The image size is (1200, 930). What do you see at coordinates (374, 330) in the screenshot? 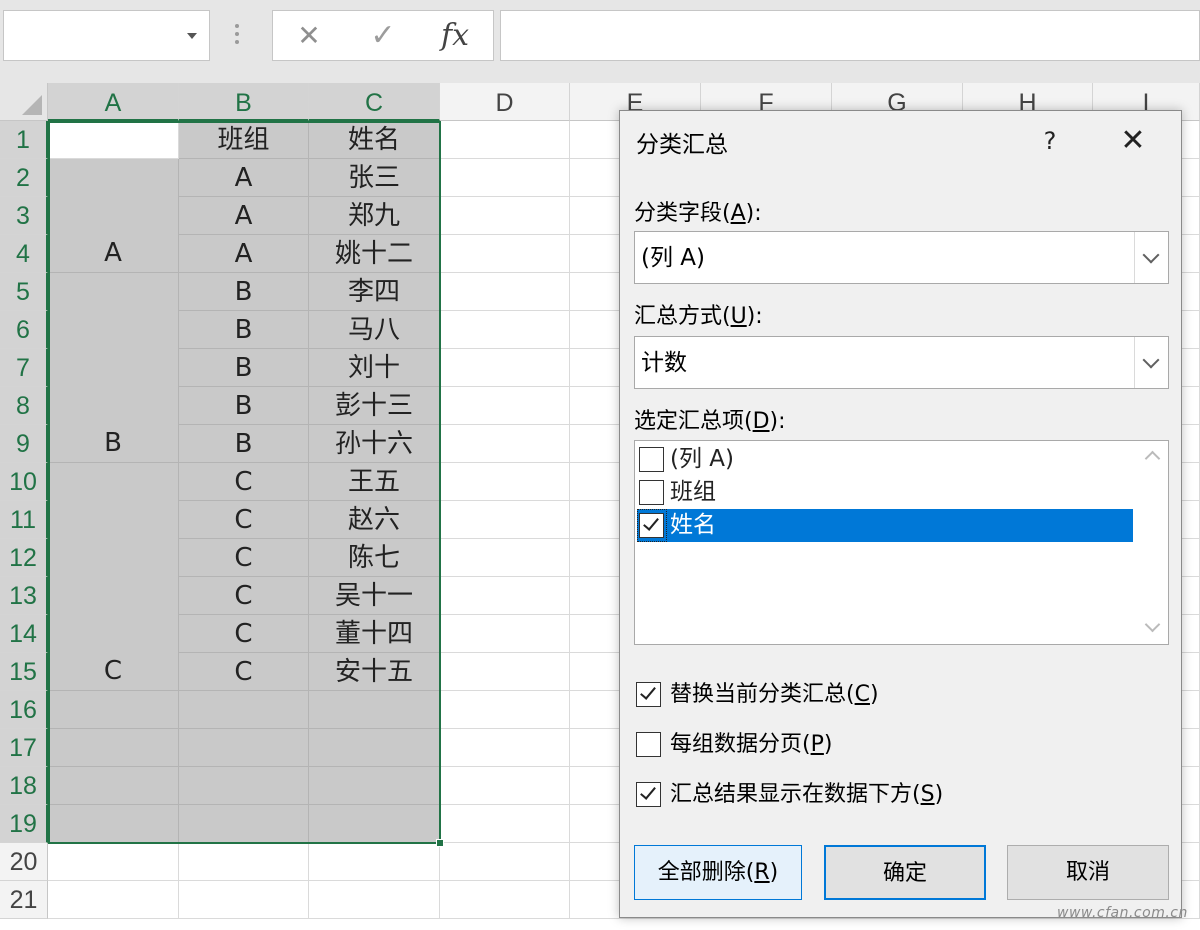
I see `cell-c6: 马八` at bounding box center [374, 330].